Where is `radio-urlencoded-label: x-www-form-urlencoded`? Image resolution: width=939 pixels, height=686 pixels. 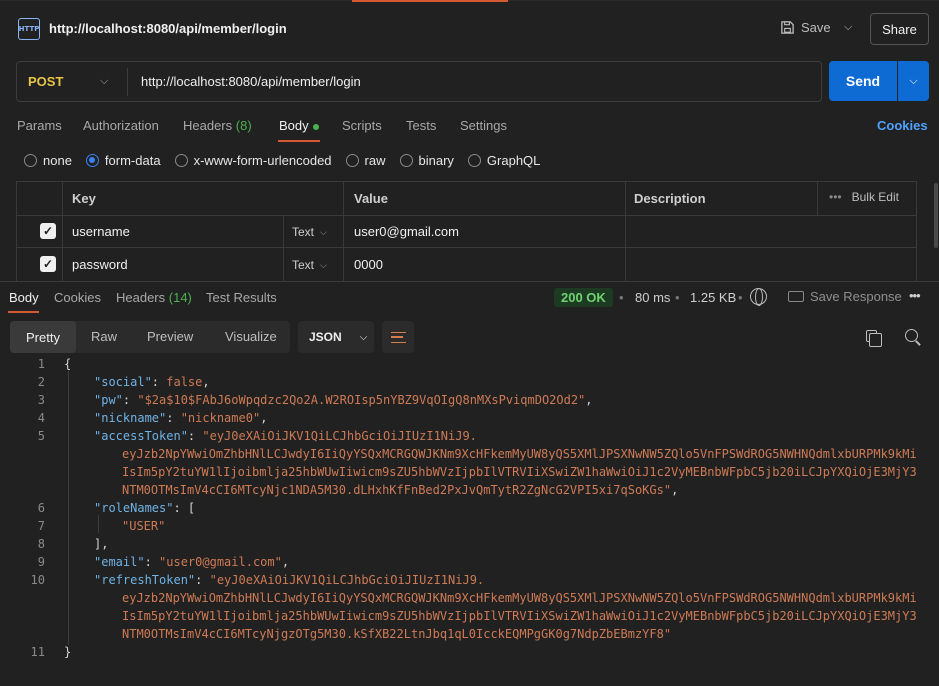
radio-urlencoded-label: x-www-form-urlencoded is located at coordinates (262, 160).